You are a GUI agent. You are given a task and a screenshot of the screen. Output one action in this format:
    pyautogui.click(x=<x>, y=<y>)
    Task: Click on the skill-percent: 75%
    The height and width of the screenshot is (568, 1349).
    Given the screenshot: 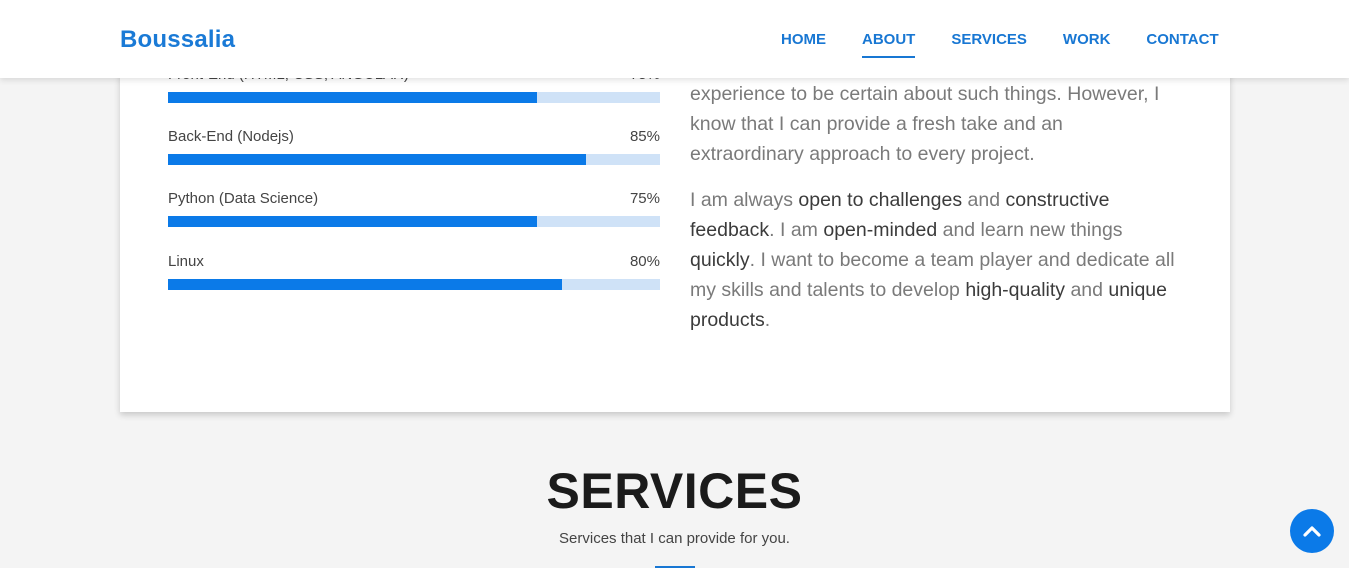 What is the action you would take?
    pyautogui.click(x=644, y=198)
    